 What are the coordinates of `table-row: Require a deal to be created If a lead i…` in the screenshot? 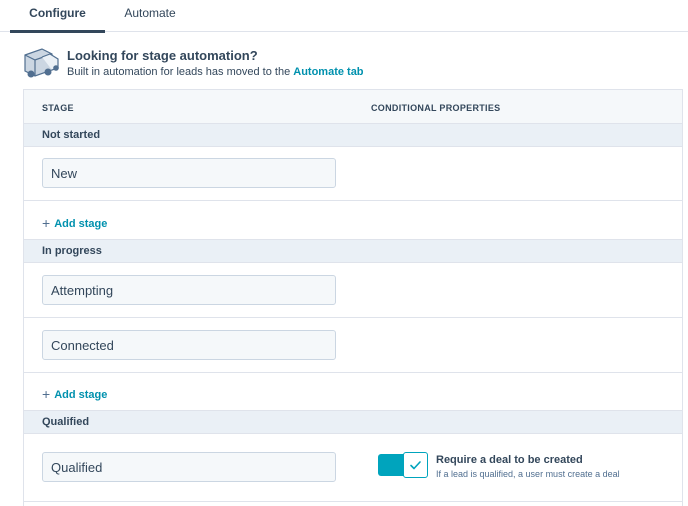 It's located at (353, 468).